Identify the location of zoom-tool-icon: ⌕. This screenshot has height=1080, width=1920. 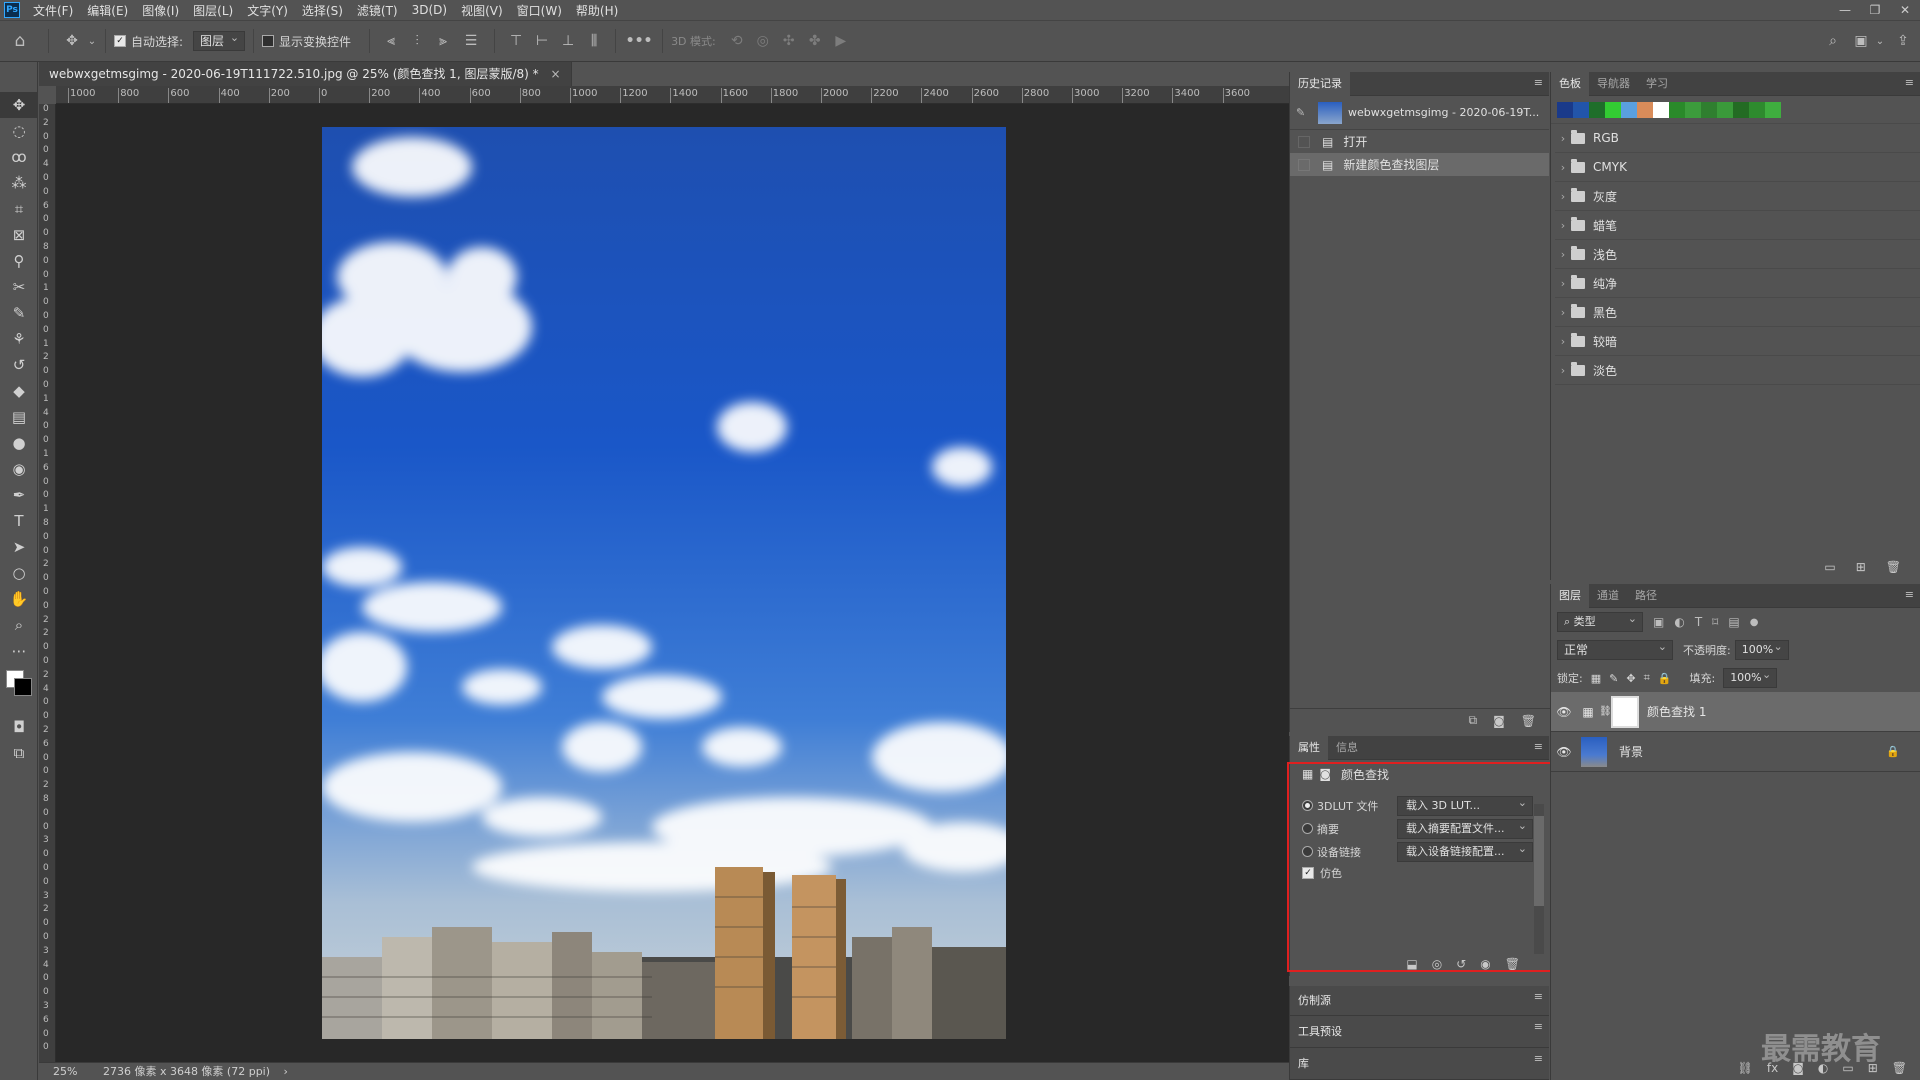
(19, 625).